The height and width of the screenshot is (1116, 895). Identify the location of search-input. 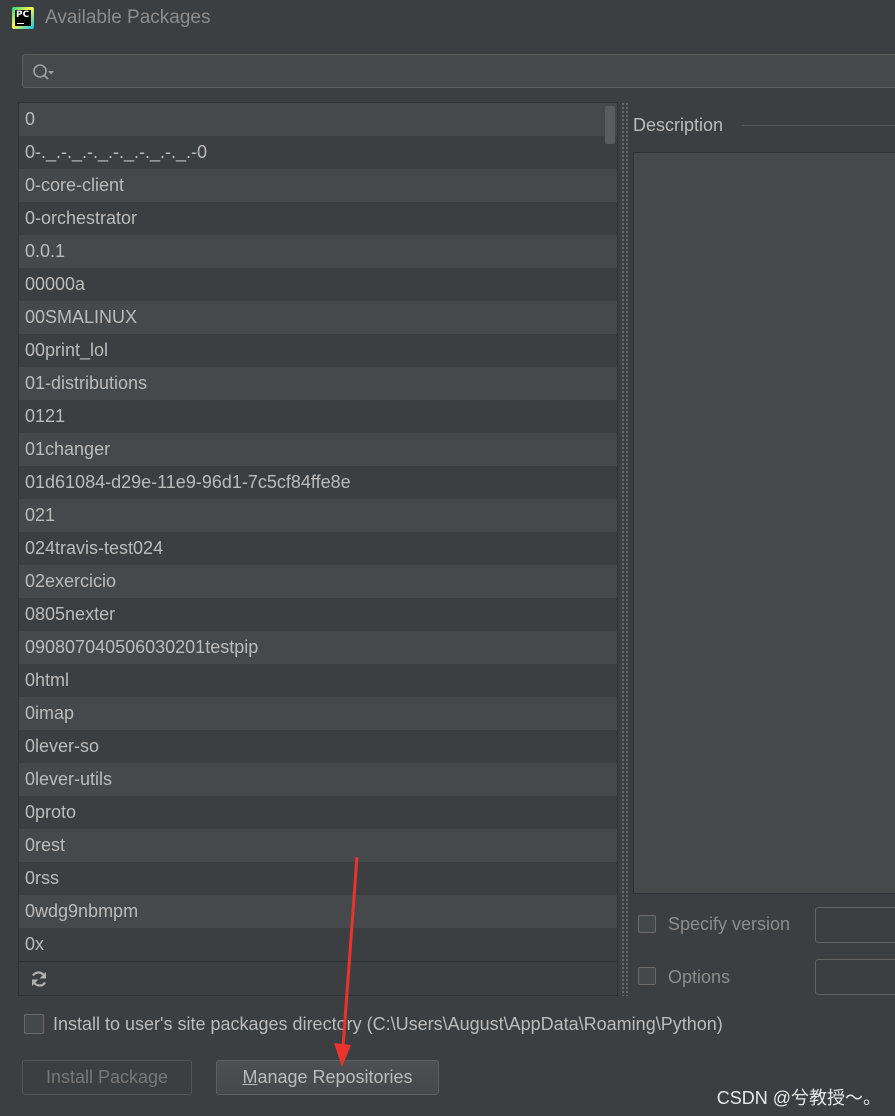
(458, 71).